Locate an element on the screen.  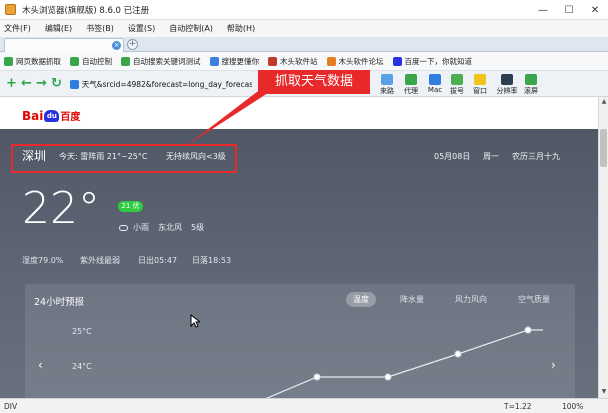
soso-icon is located at coordinates (214, 61).